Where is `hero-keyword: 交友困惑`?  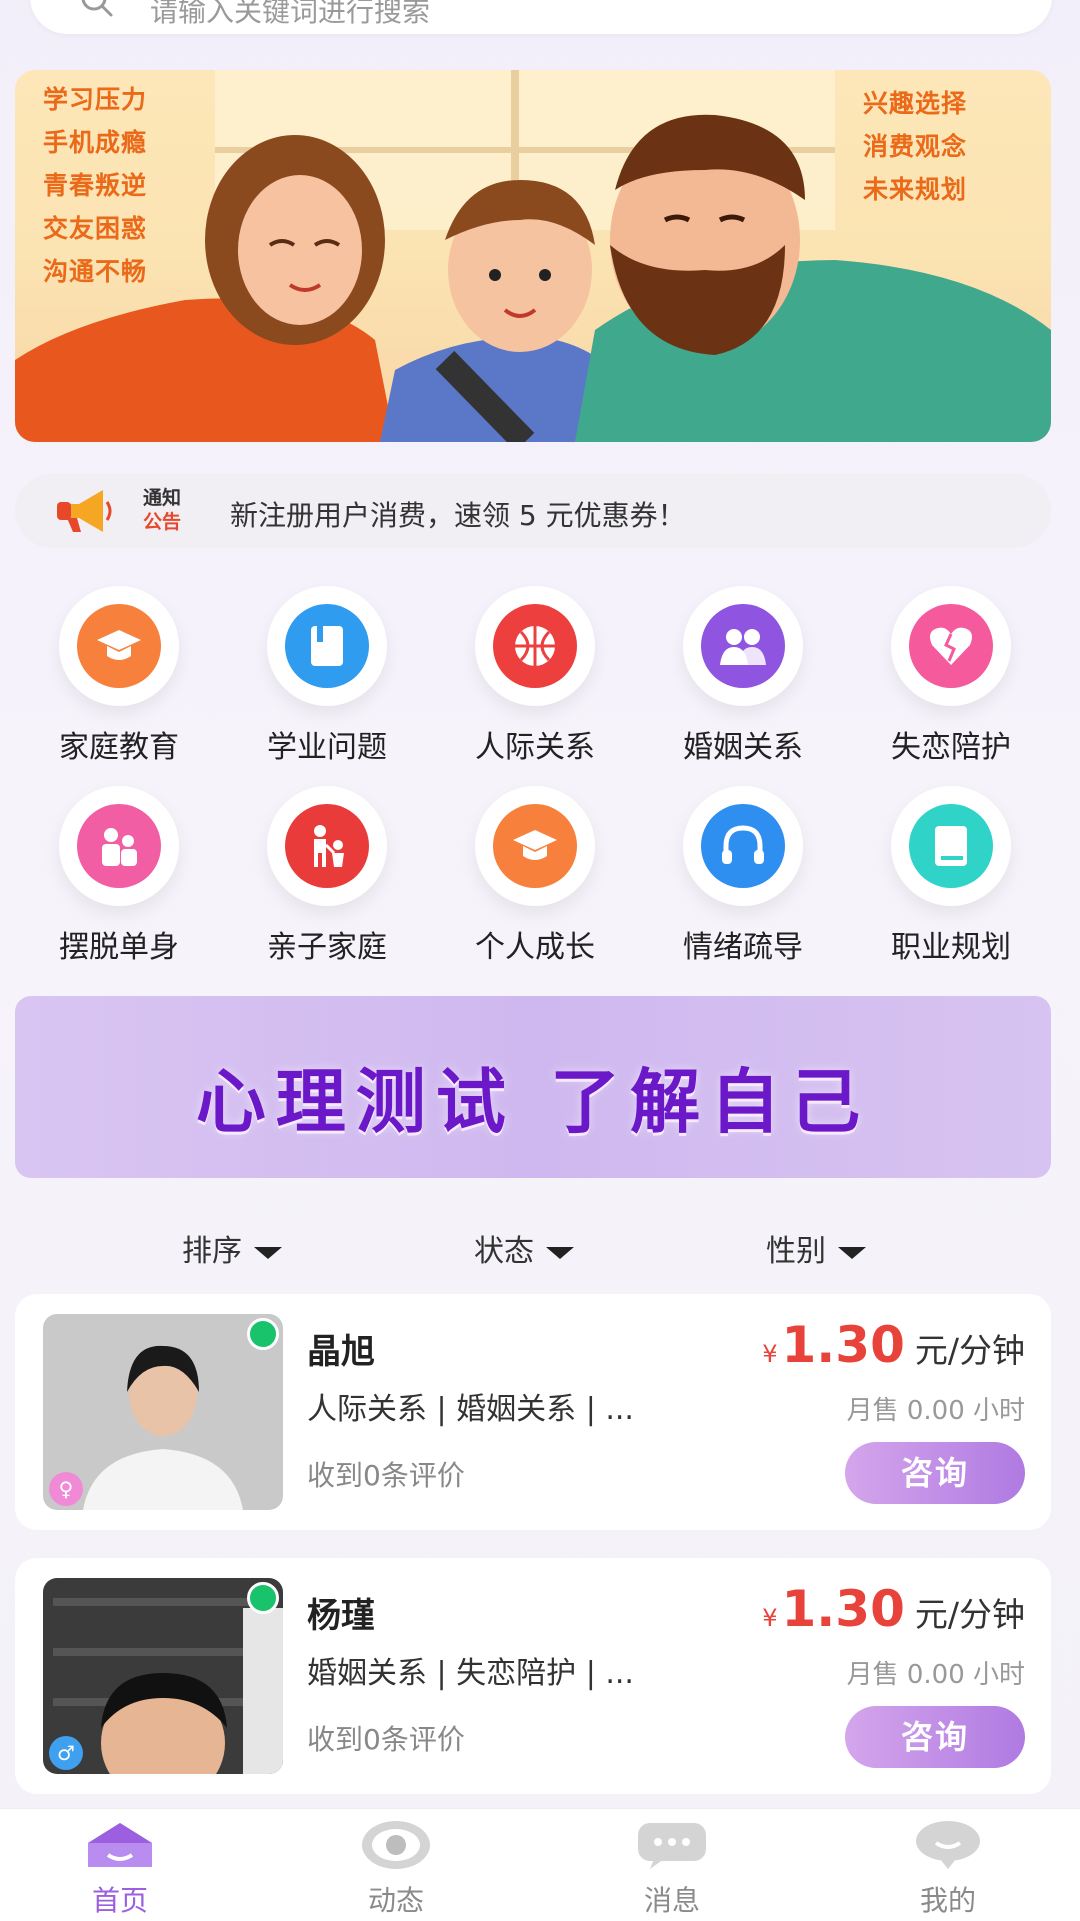 hero-keyword: 交友困惑 is located at coordinates (95, 228).